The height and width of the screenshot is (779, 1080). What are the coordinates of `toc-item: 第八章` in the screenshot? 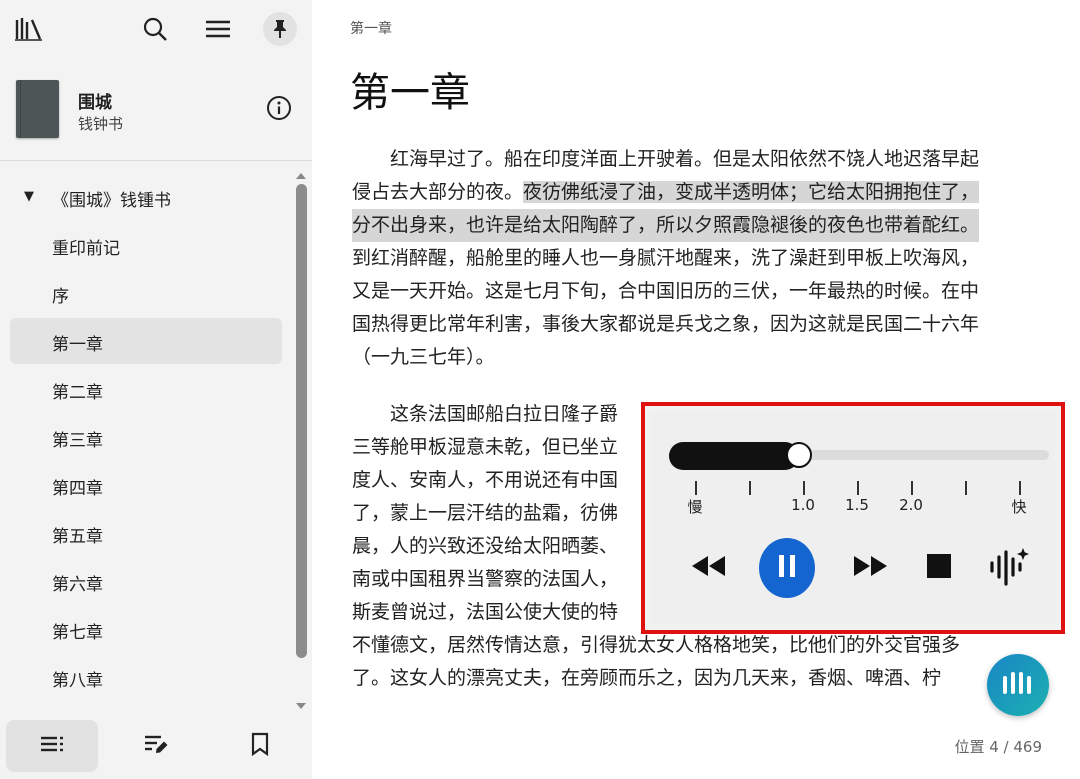 It's located at (146, 677).